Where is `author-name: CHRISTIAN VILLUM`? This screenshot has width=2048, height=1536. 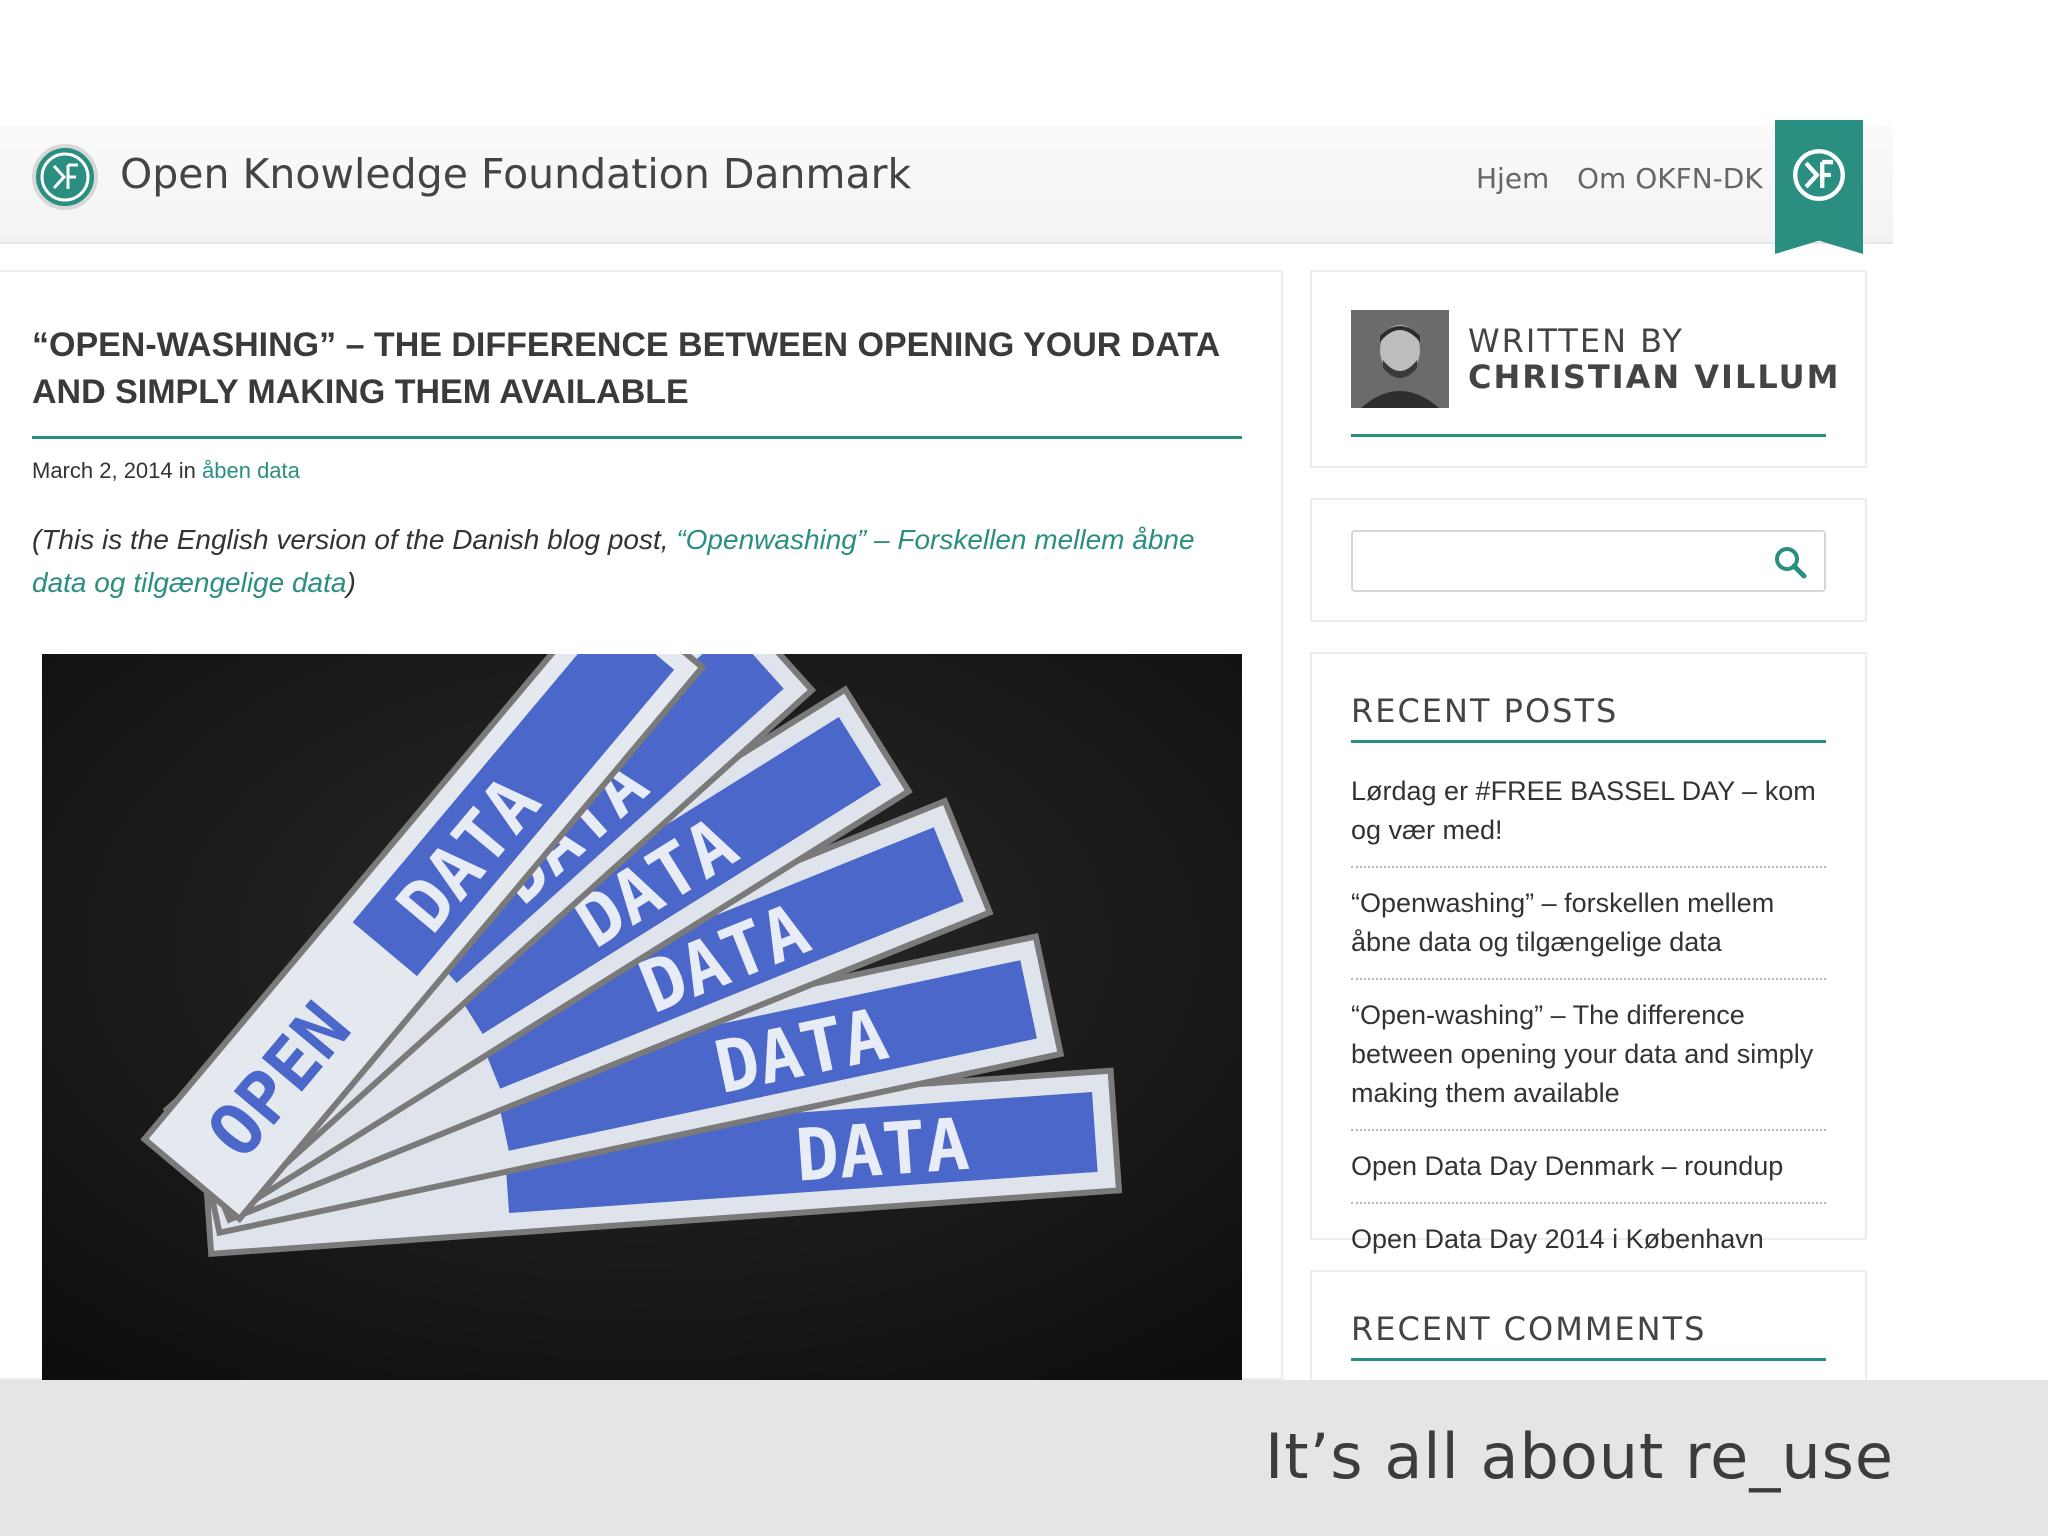
author-name: CHRISTIAN VILLUM is located at coordinates (1654, 377).